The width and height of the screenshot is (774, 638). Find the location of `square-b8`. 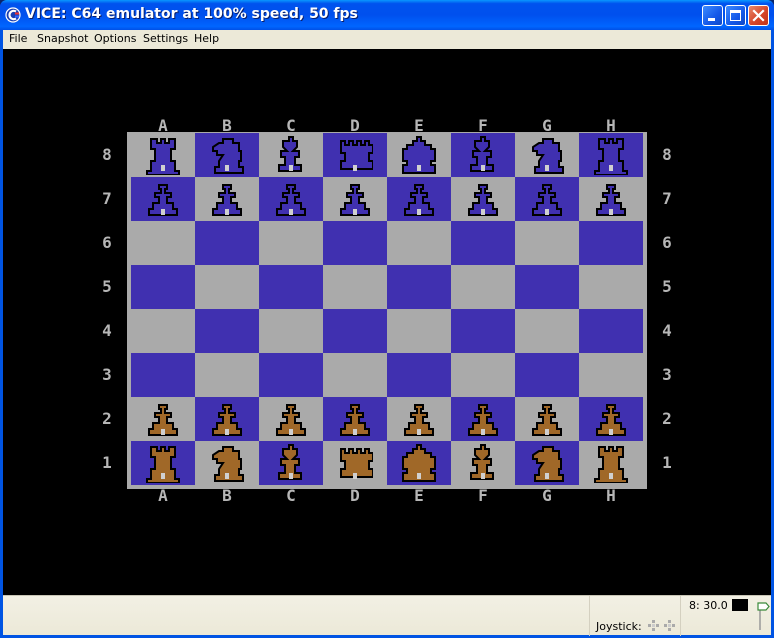

square-b8 is located at coordinates (227, 155).